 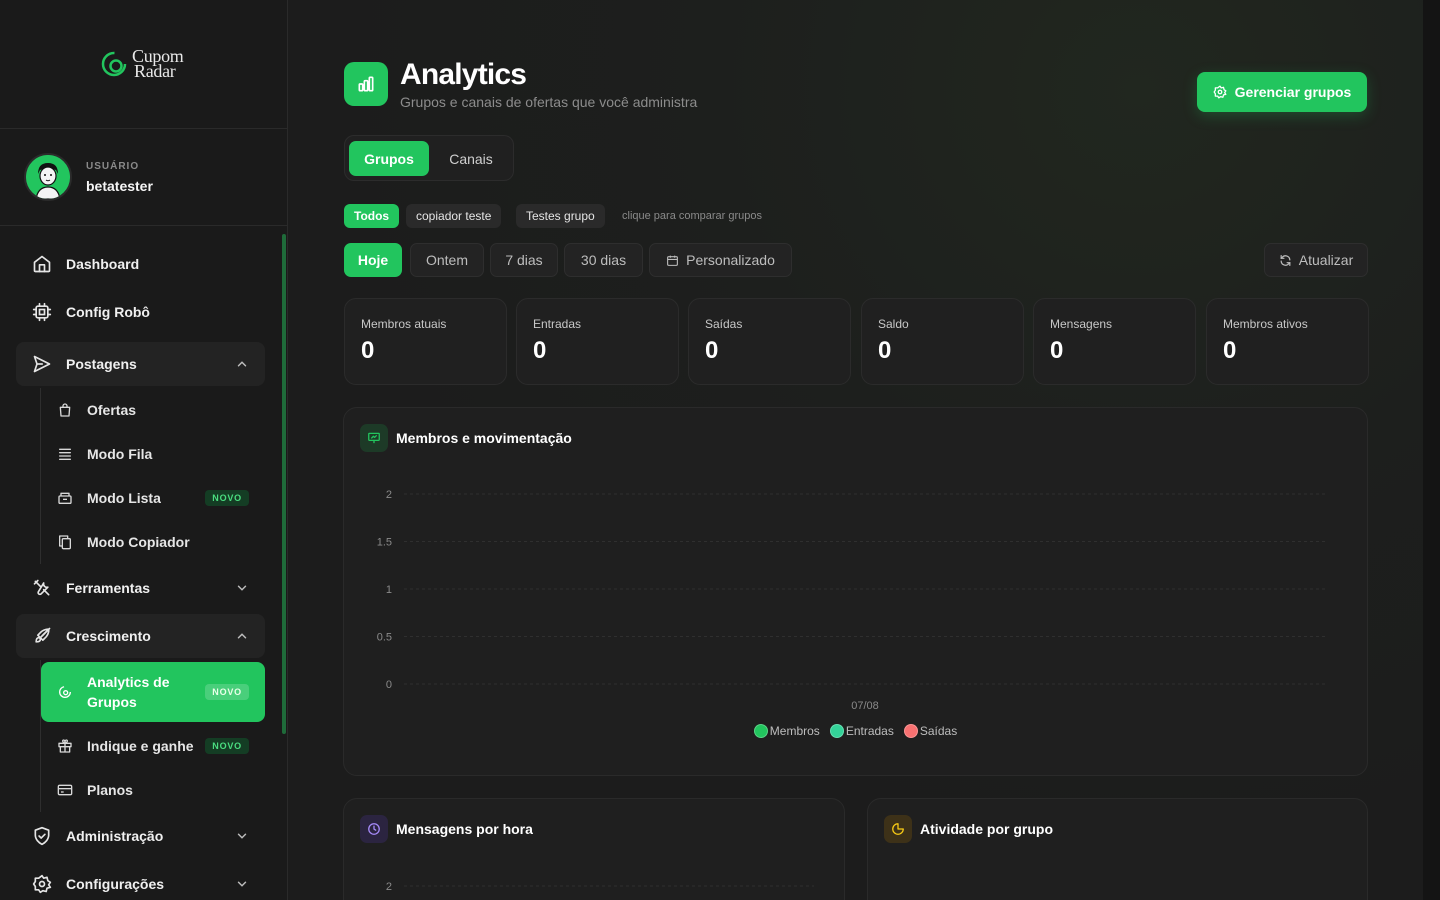 What do you see at coordinates (153, 542) in the screenshot?
I see `nav-modo-copiador: Modo Copiador` at bounding box center [153, 542].